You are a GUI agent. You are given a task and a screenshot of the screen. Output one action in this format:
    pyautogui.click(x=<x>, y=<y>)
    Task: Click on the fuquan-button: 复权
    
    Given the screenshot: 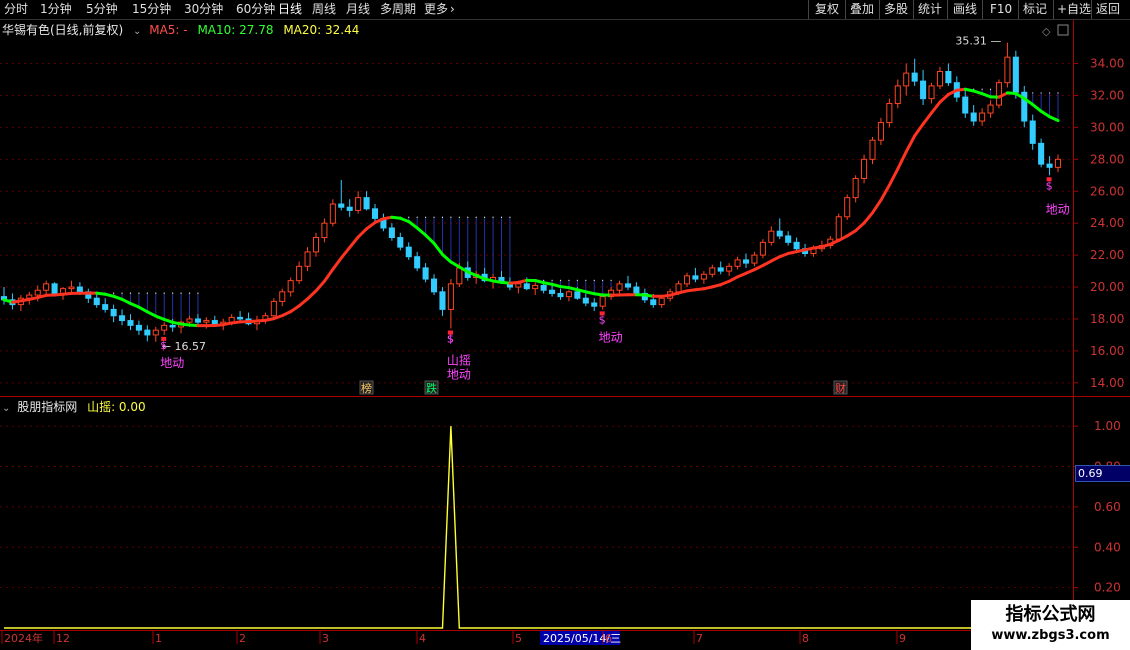 What is the action you would take?
    pyautogui.click(x=827, y=9)
    